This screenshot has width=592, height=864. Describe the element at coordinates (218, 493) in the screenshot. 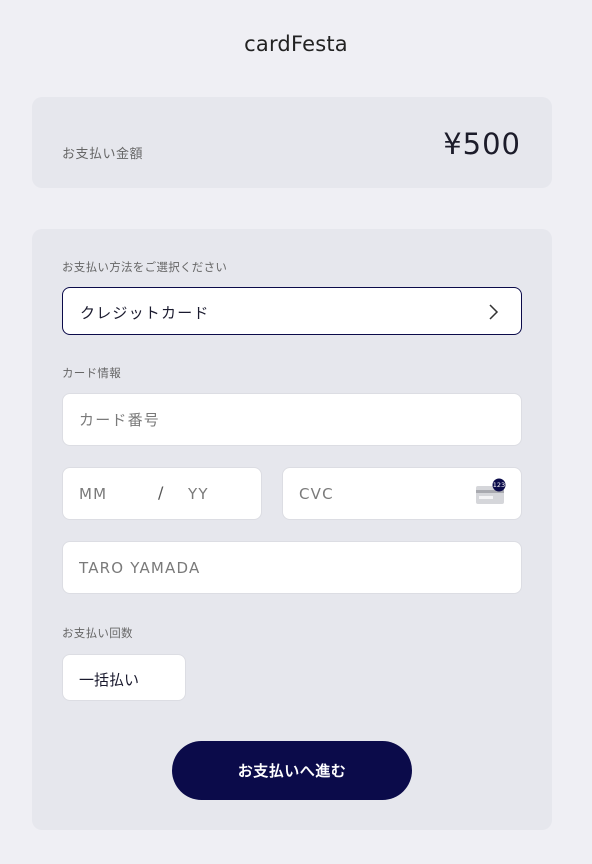

I see `expiry-year-input` at that location.